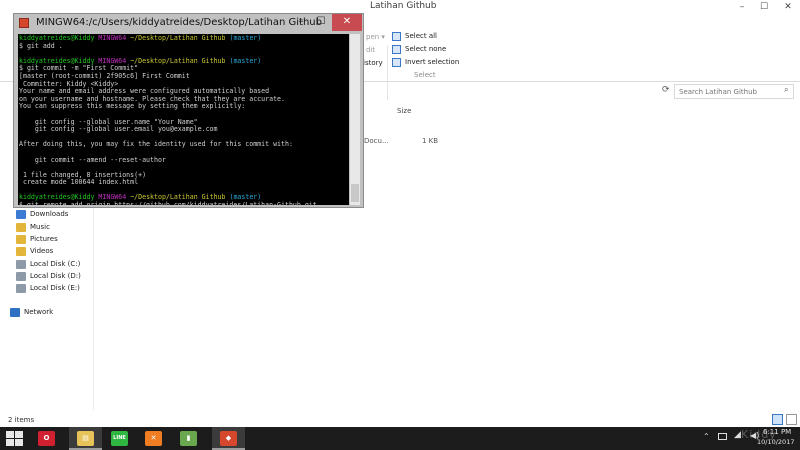 The width and height of the screenshot is (800, 450). Describe the element at coordinates (55, 264) in the screenshot. I see `nav-item-label: Local Disk (C:)` at that location.